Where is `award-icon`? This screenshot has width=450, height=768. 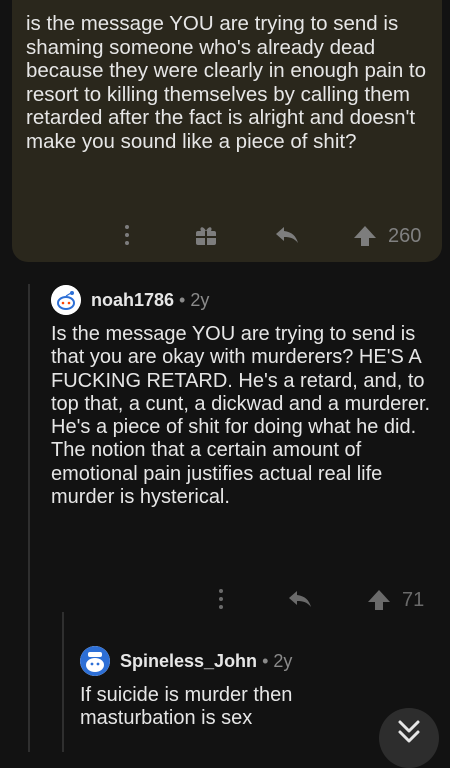
award-icon is located at coordinates (206, 236).